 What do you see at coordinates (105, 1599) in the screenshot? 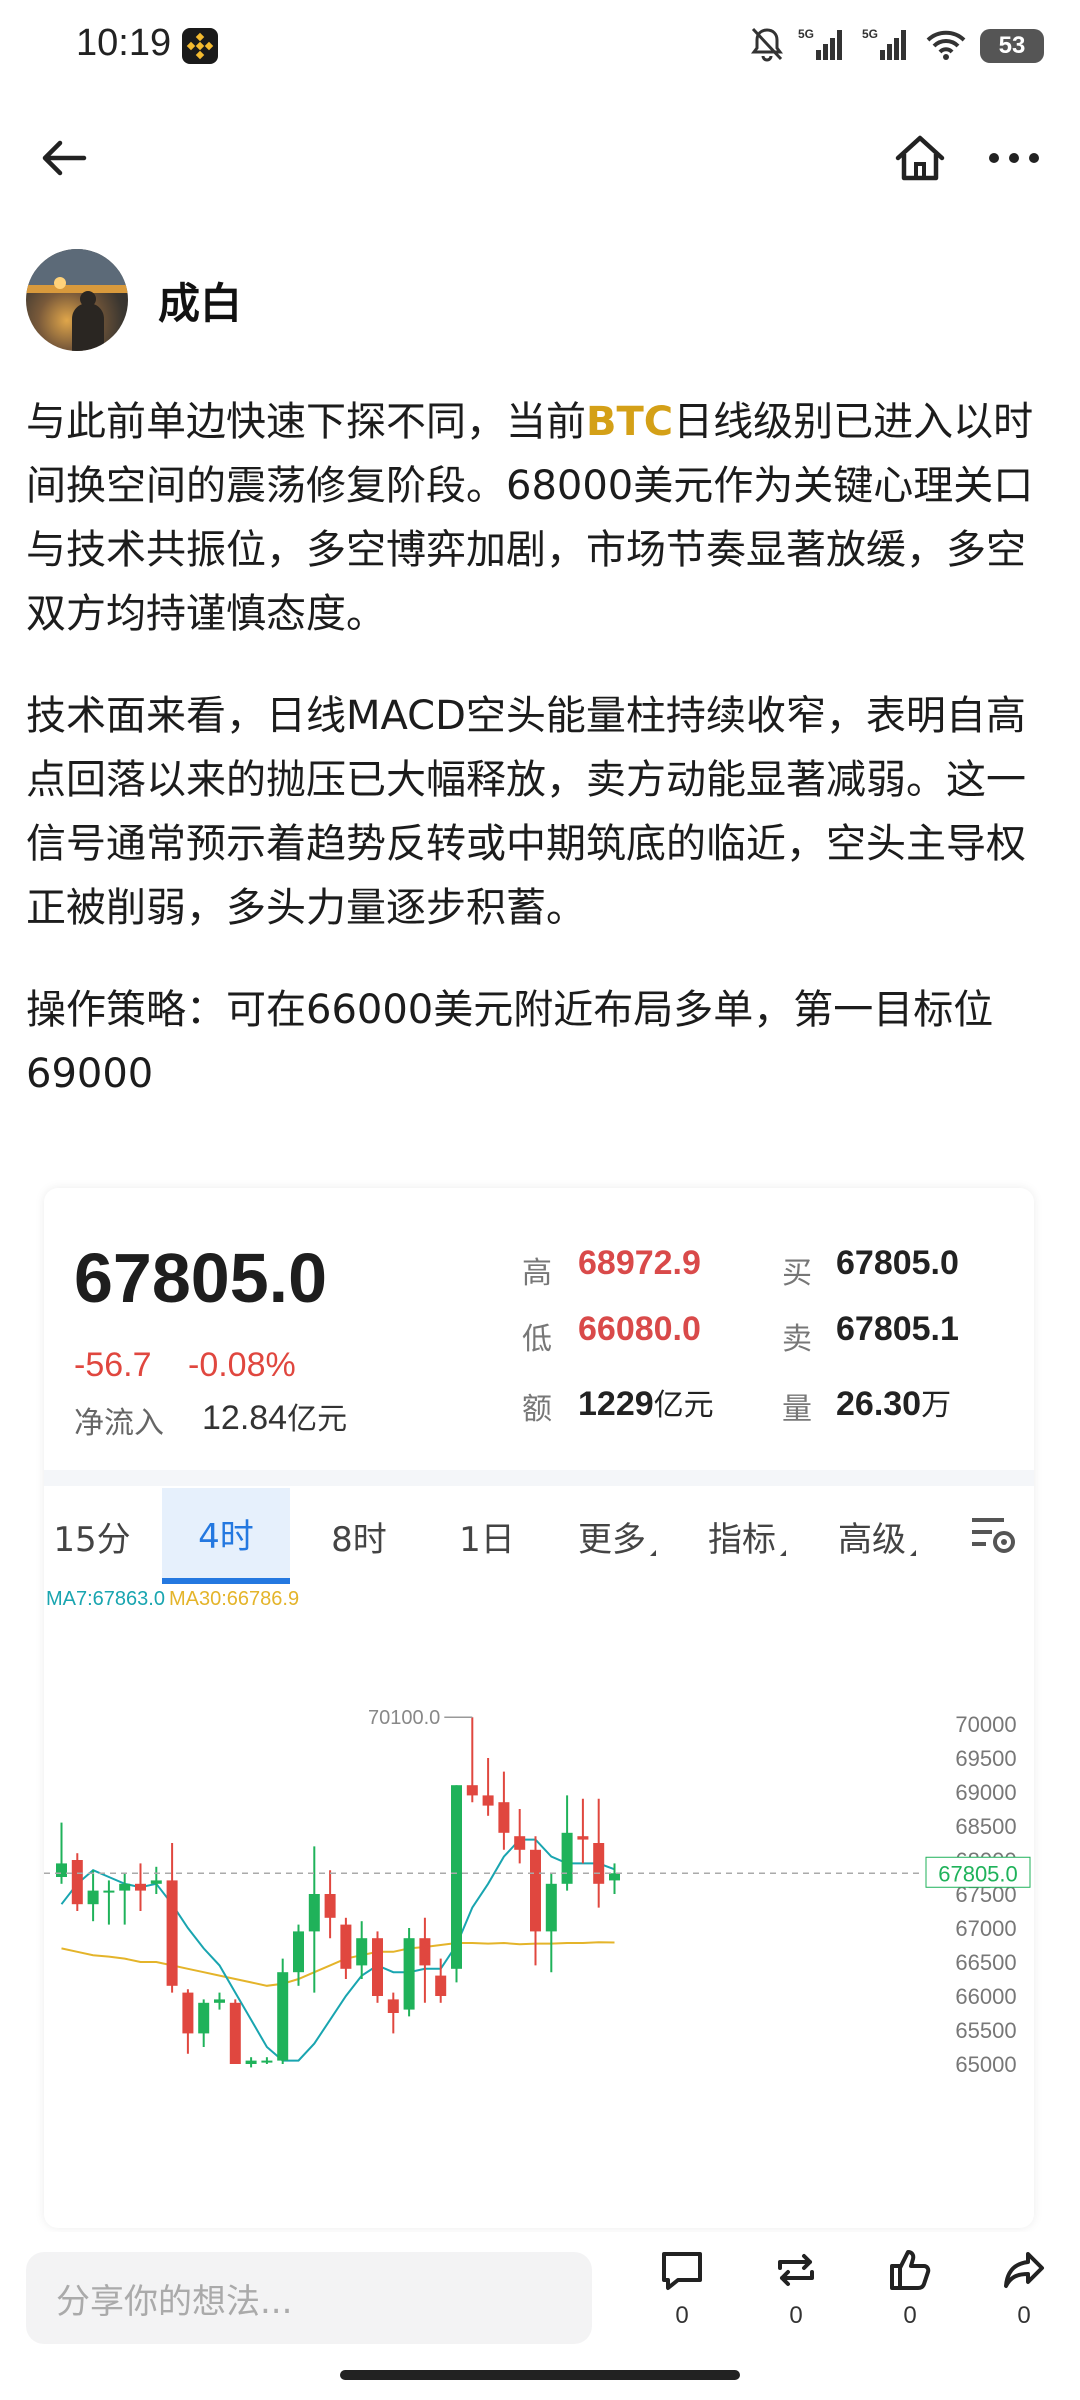
I see `ma7-legend: MA7:67863.0` at bounding box center [105, 1599].